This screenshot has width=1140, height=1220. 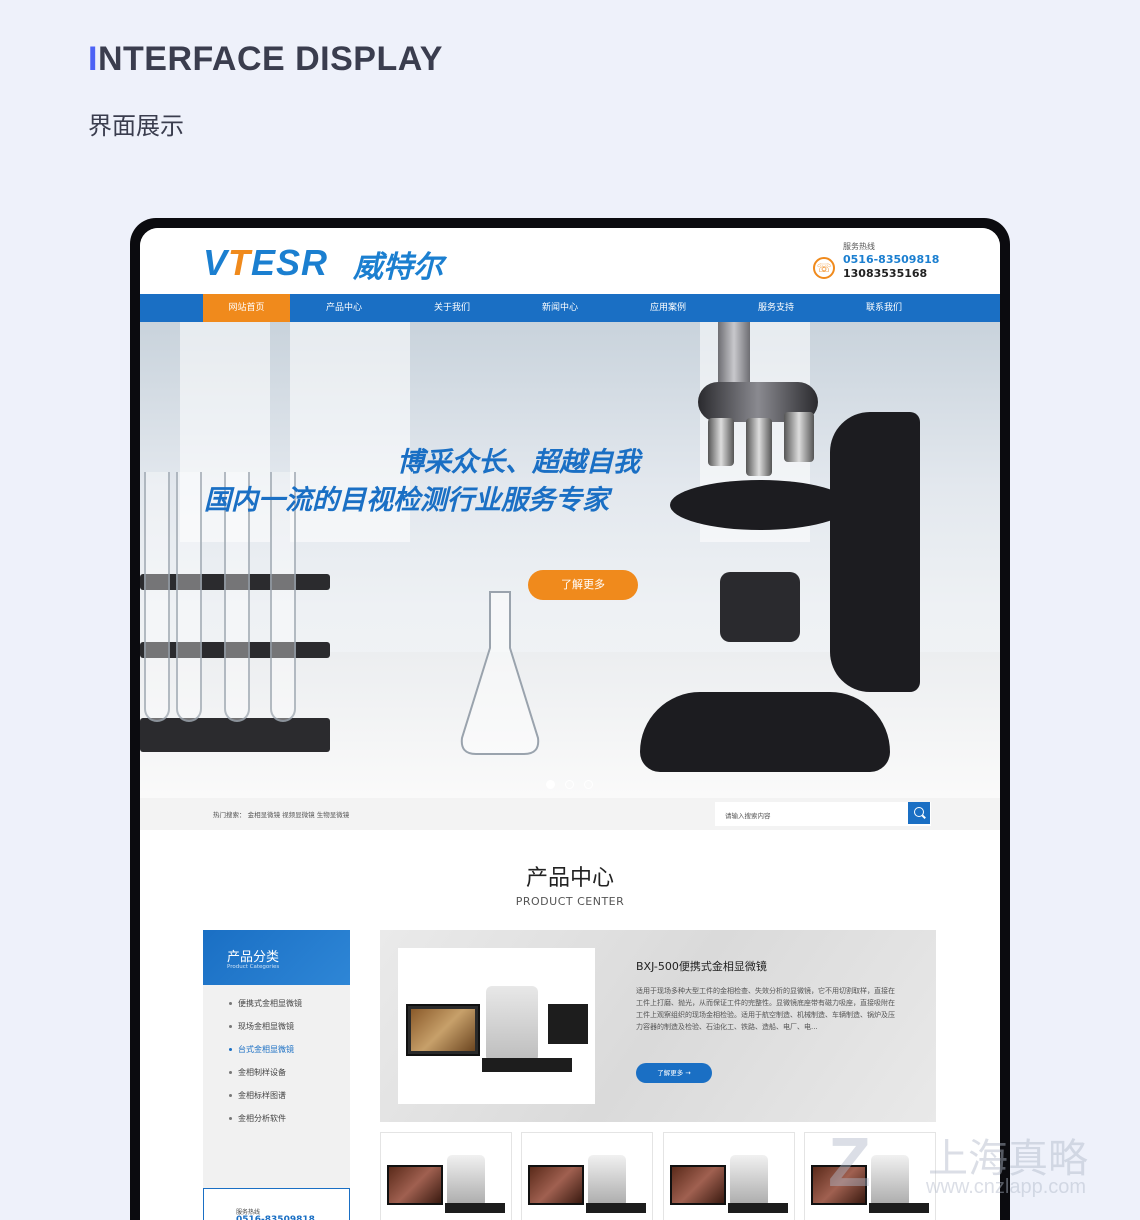 What do you see at coordinates (216, 262) in the screenshot?
I see `logo-letter-v: V` at bounding box center [216, 262].